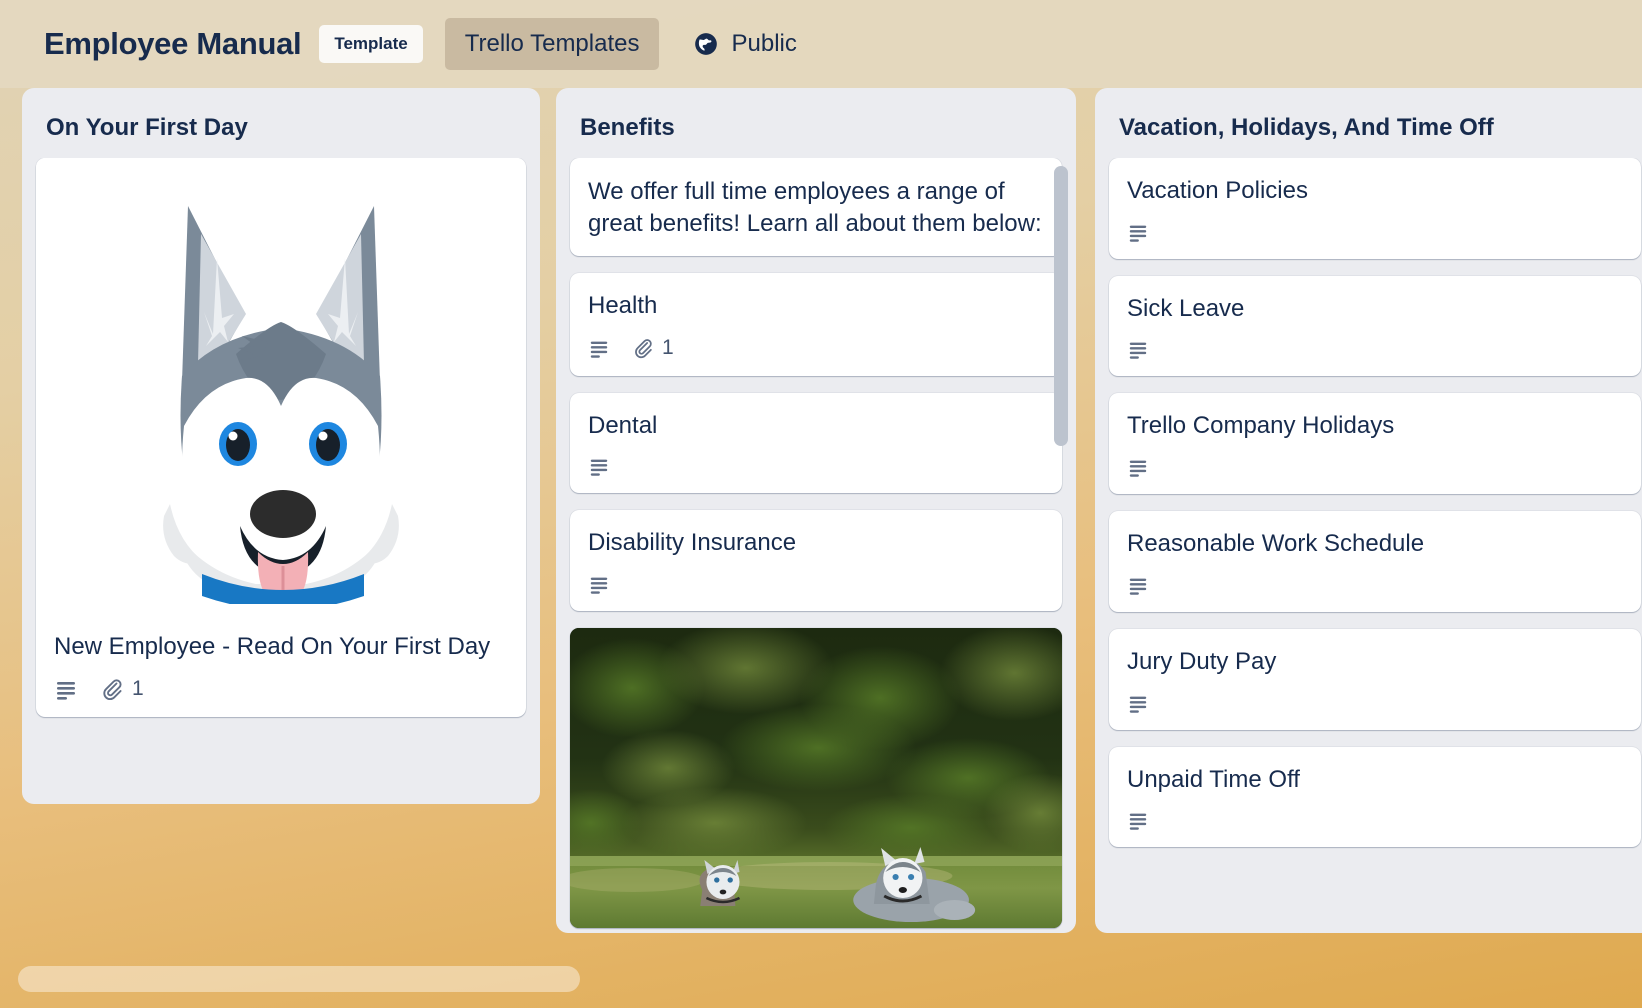 This screenshot has width=1642, height=1008. I want to click on card-body: Jury Duty Pay, so click(1375, 679).